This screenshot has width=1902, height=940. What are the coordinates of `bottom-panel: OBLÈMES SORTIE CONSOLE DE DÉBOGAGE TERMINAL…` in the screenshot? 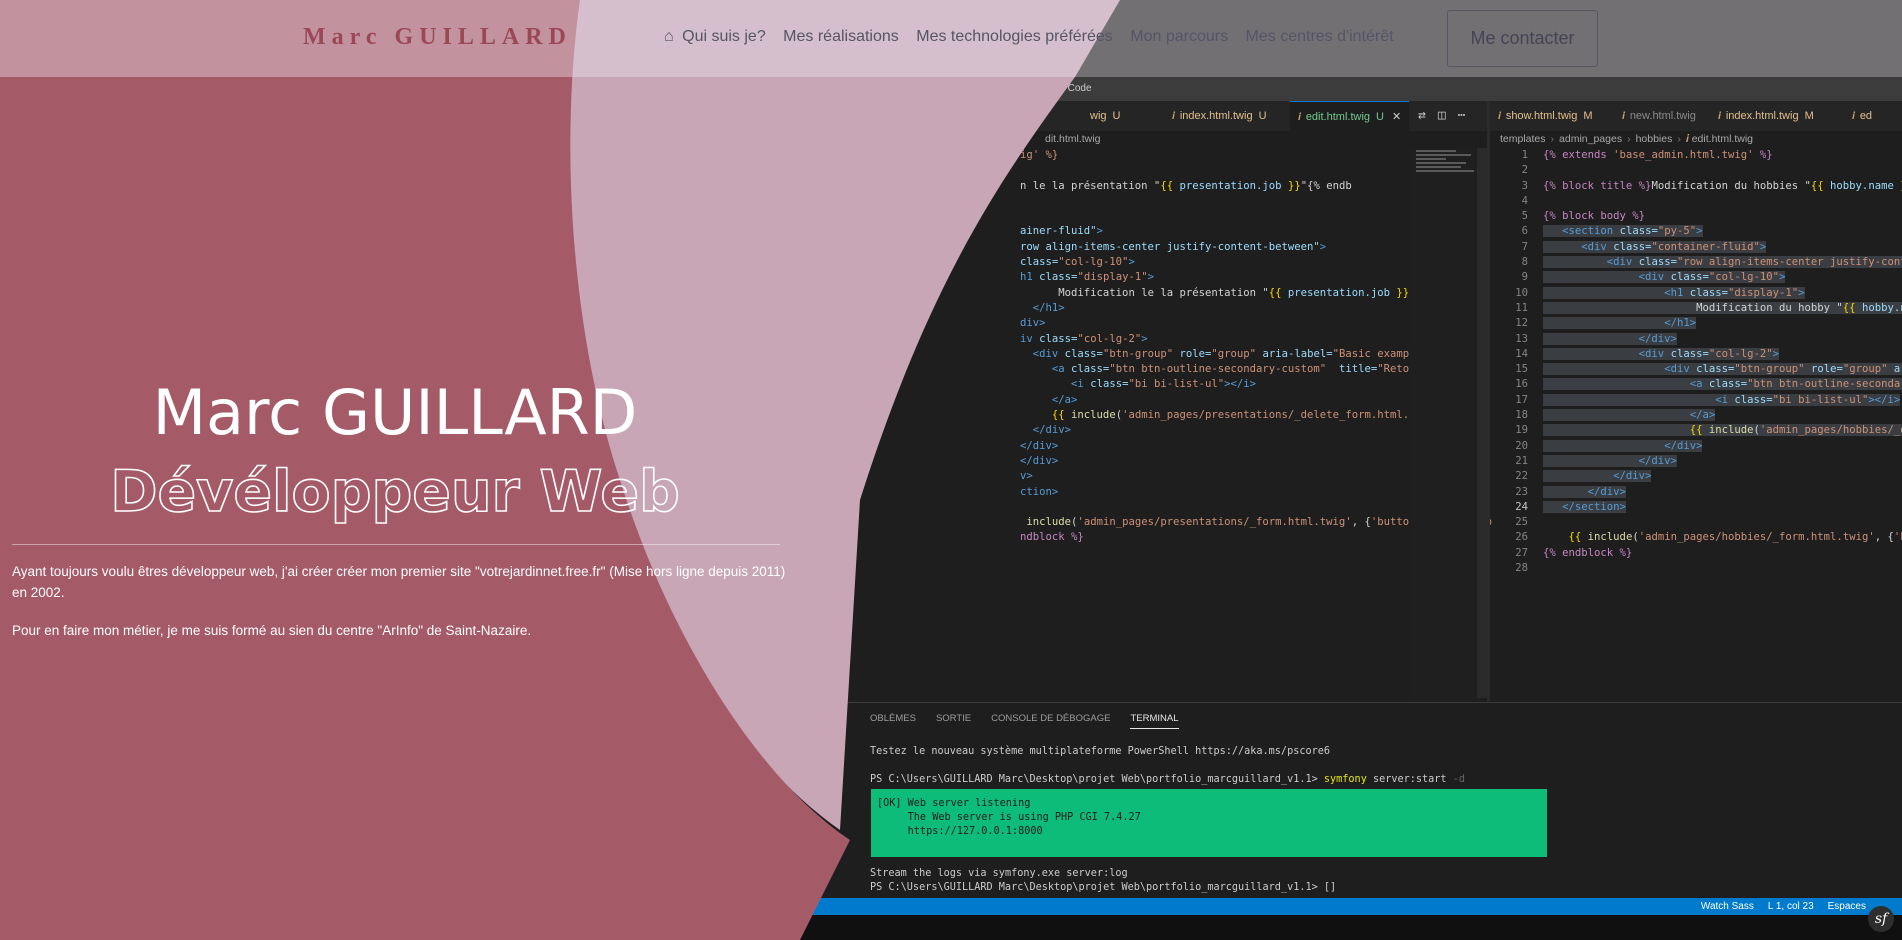 It's located at (1301, 800).